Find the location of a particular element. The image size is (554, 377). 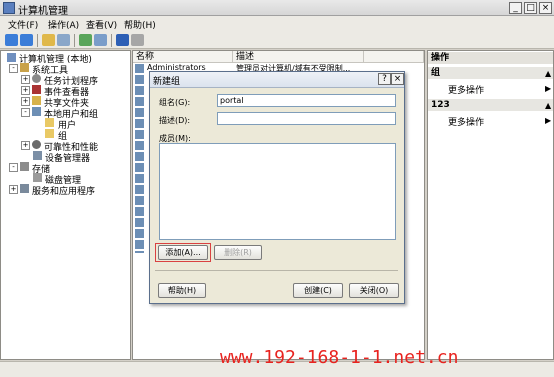

title-bar: 计算机管理 _ □ × is located at coordinates (277, 8).